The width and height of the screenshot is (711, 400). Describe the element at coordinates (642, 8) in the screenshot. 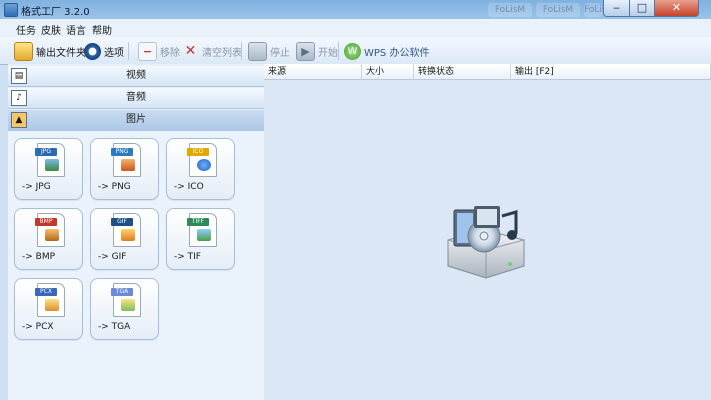

I see `maximize-button: □` at that location.